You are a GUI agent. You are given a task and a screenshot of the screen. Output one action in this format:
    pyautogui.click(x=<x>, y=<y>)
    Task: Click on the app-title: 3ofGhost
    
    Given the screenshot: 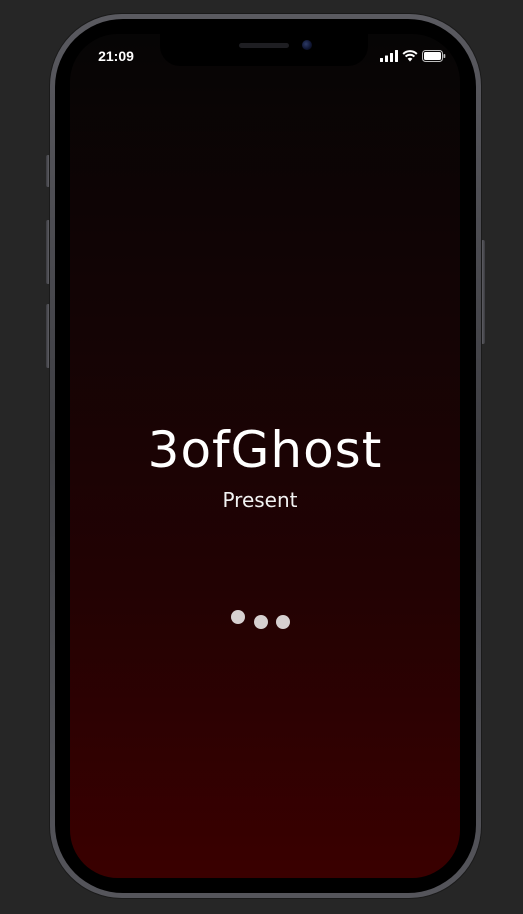 What is the action you would take?
    pyautogui.click(x=265, y=450)
    